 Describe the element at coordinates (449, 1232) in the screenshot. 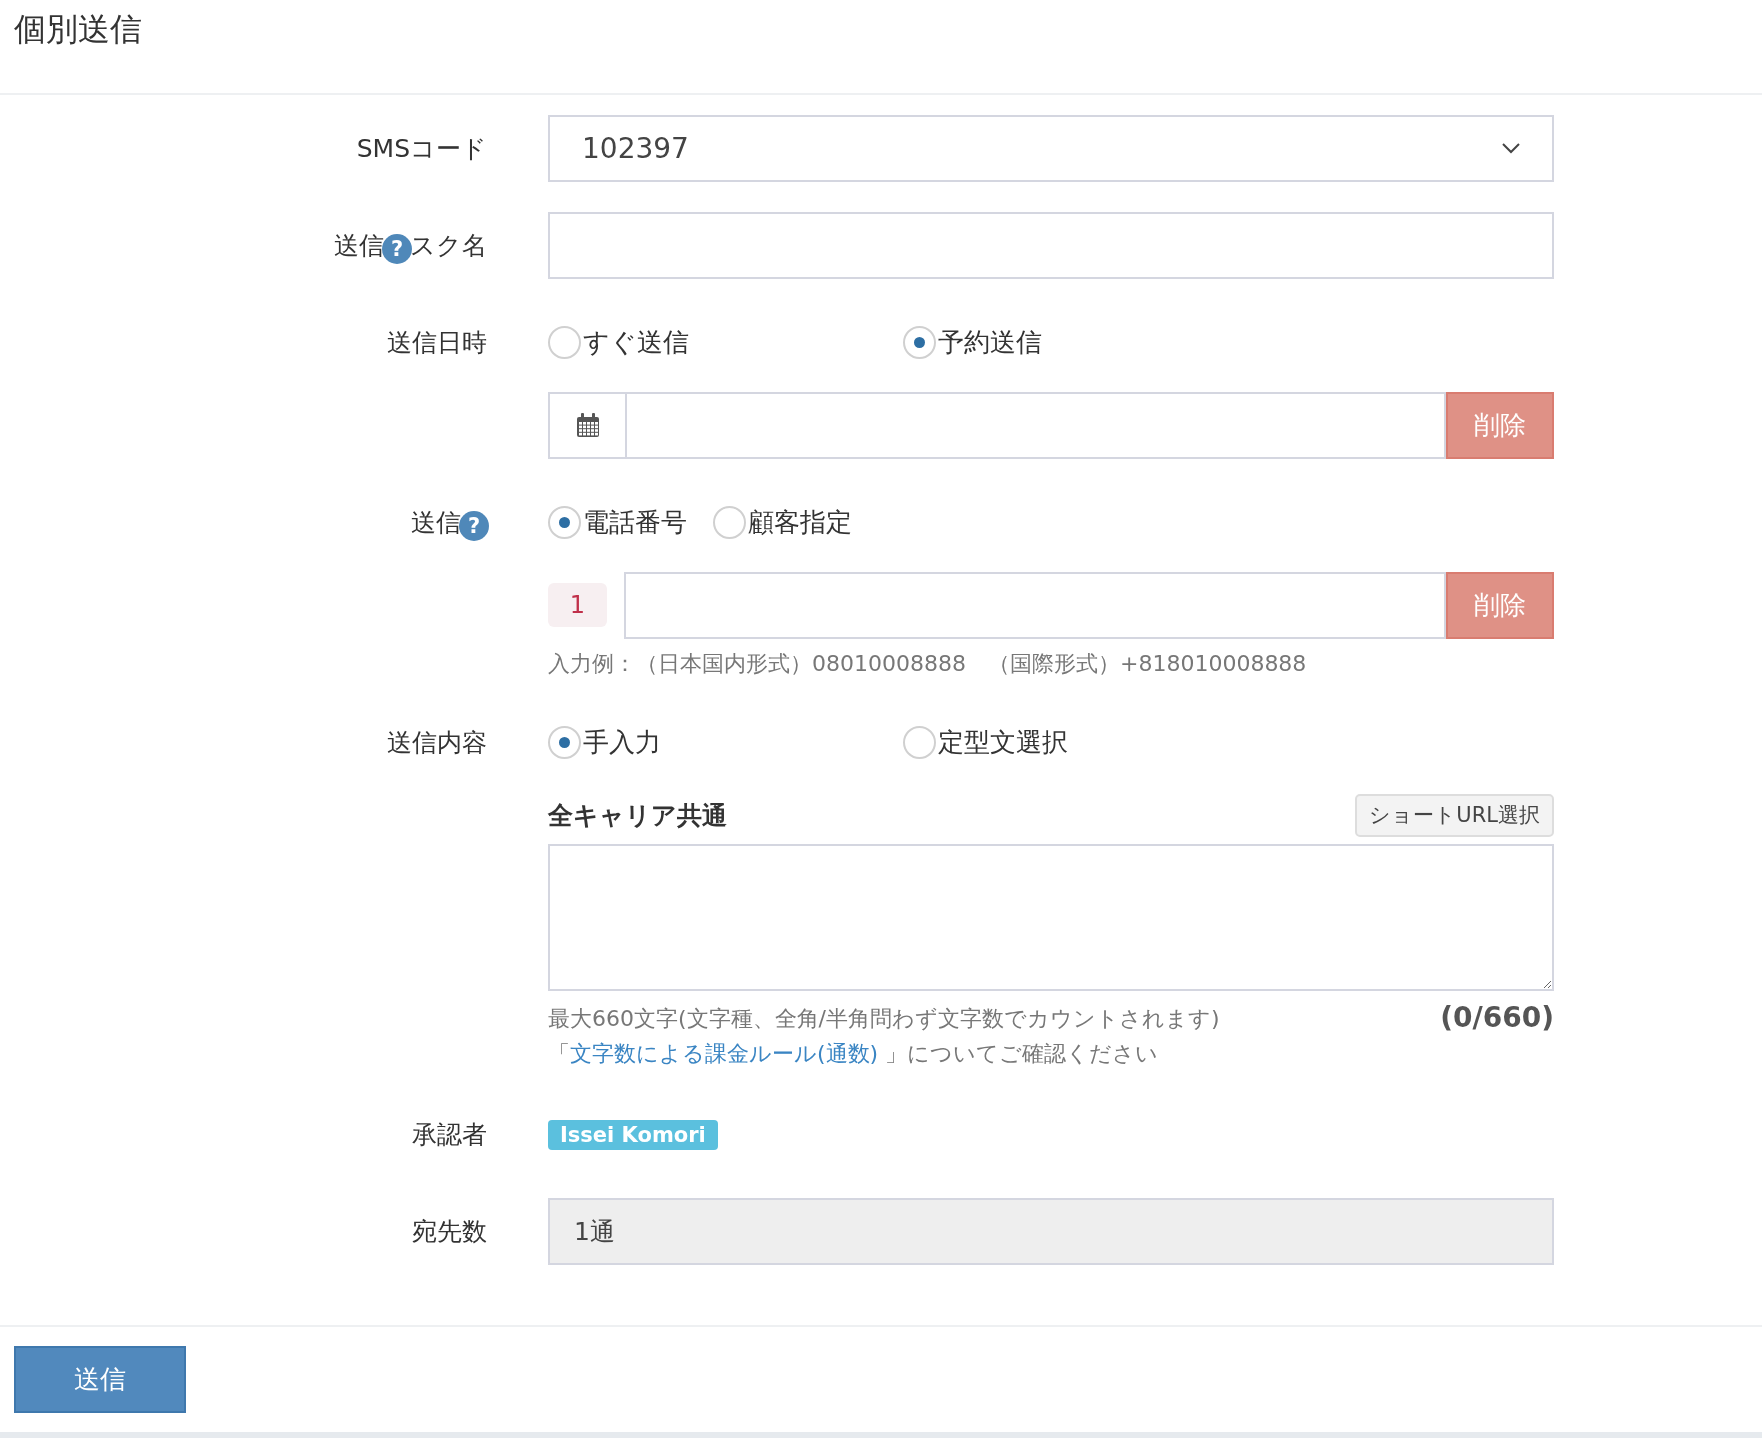

I see `field-label: 宛先数` at that location.